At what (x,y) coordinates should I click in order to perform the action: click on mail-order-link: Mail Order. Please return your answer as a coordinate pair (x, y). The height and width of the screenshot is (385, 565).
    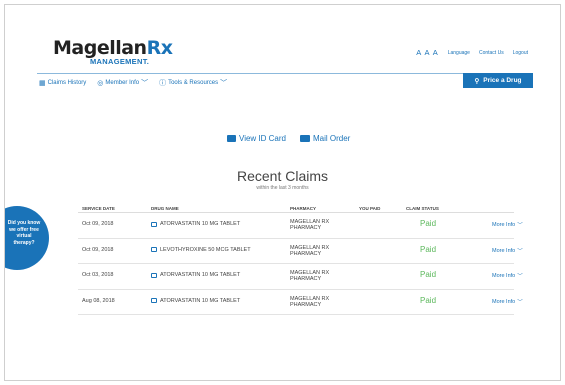
    Looking at the image, I should click on (325, 138).